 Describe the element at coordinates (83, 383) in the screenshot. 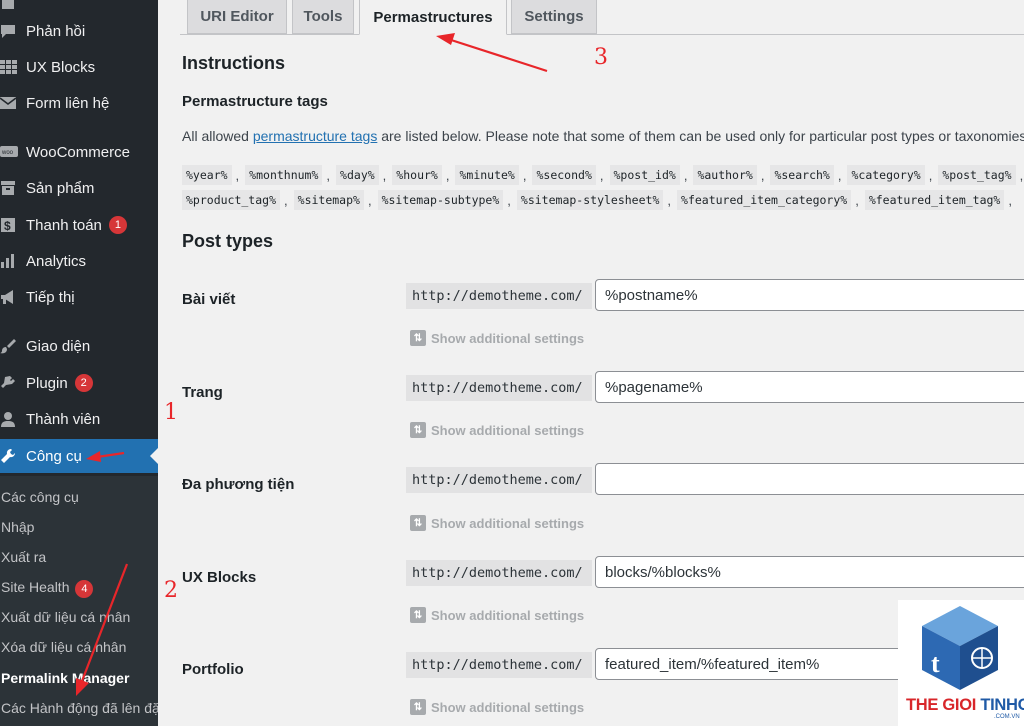

I see `update-count-badge: 2` at that location.